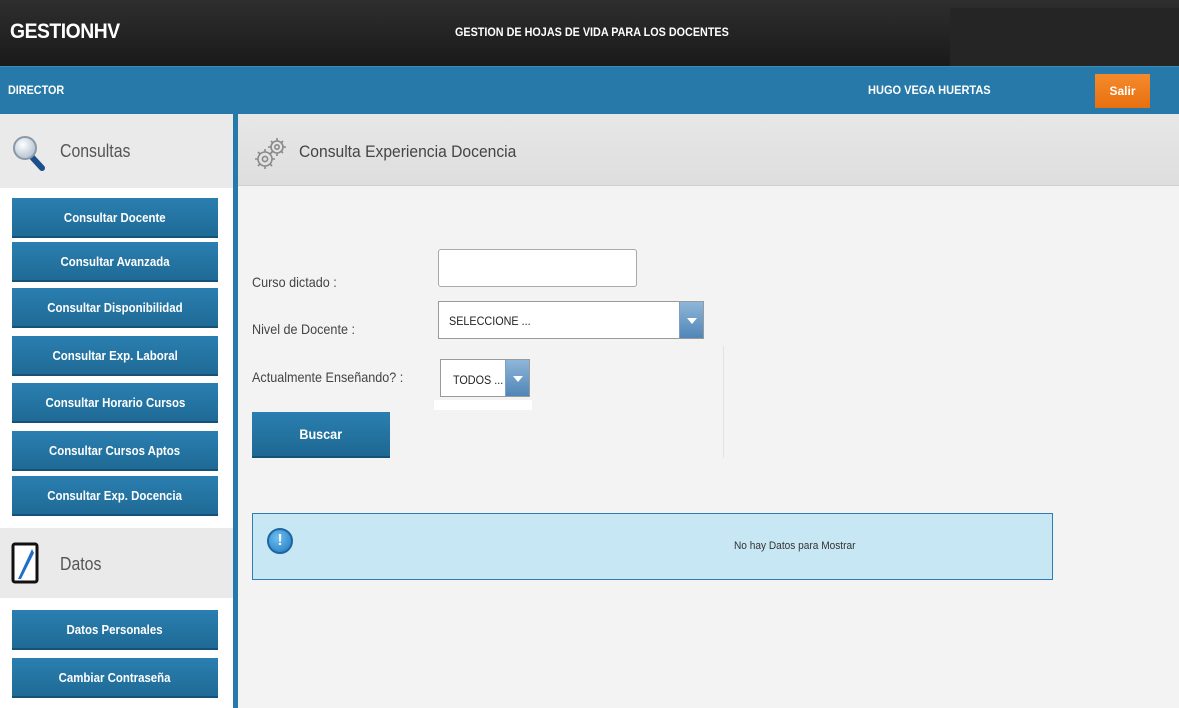  Describe the element at coordinates (537, 268) in the screenshot. I see `course-input` at that location.